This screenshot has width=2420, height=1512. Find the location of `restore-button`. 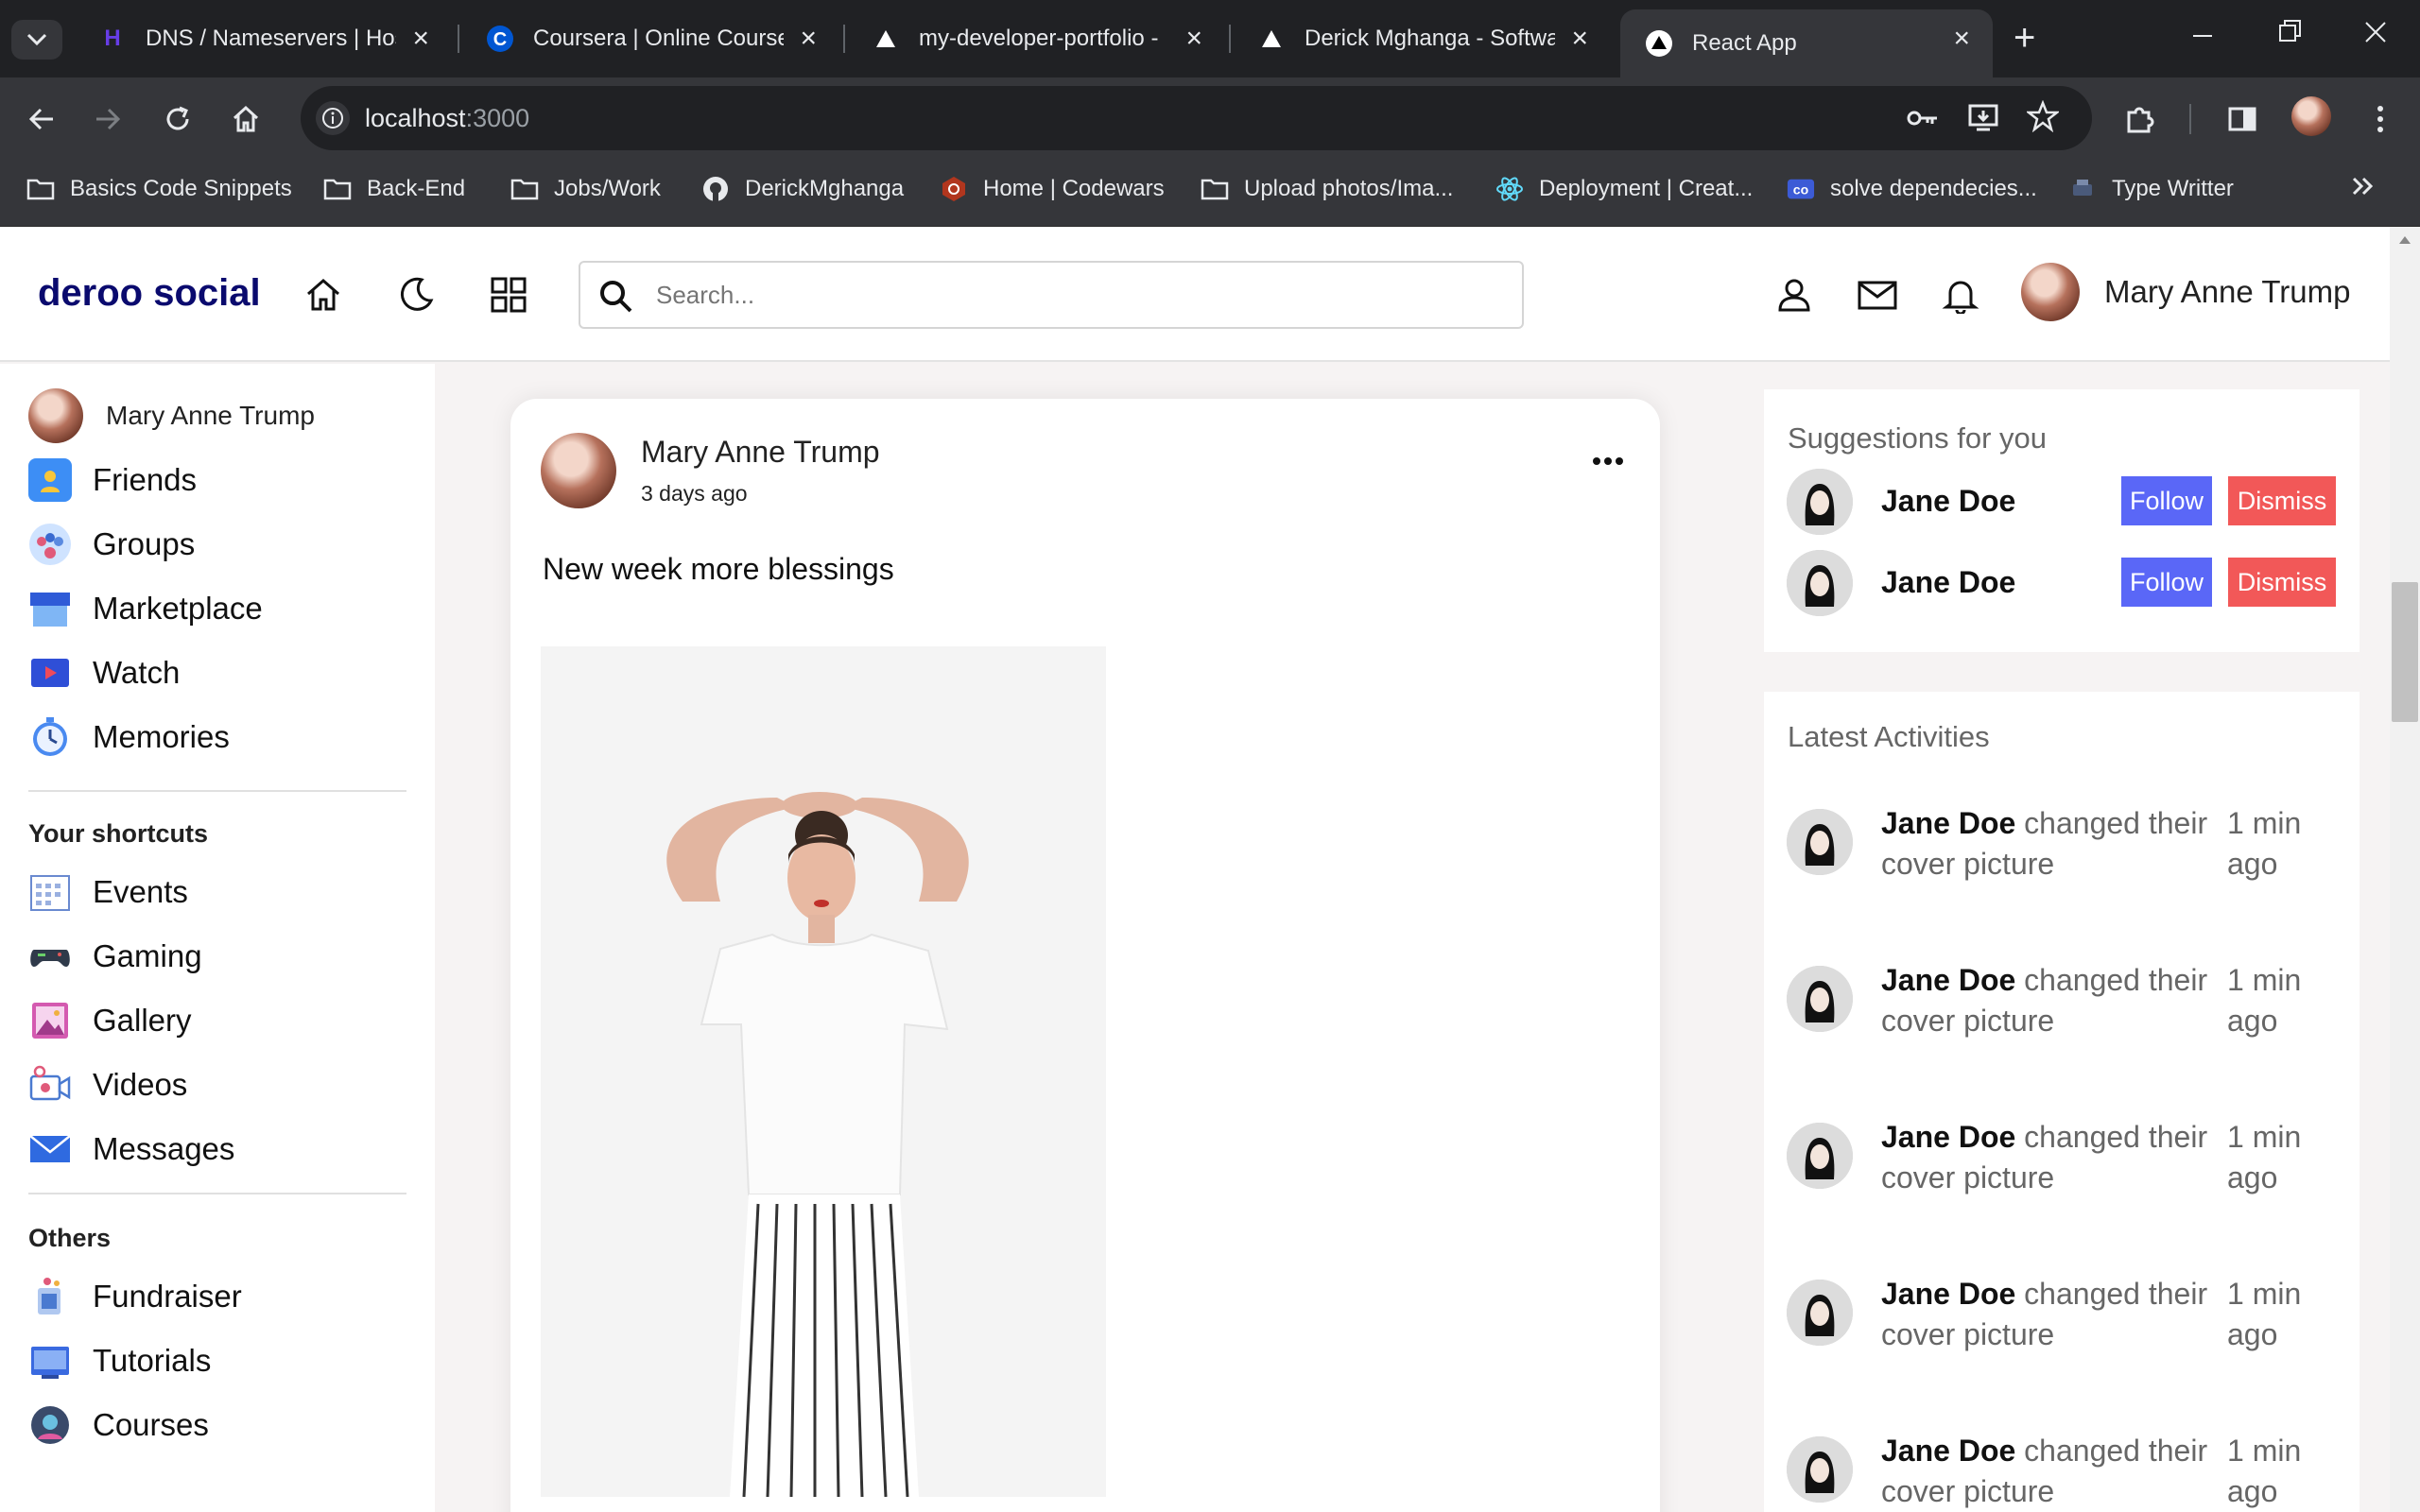

restore-button is located at coordinates (2290, 35).